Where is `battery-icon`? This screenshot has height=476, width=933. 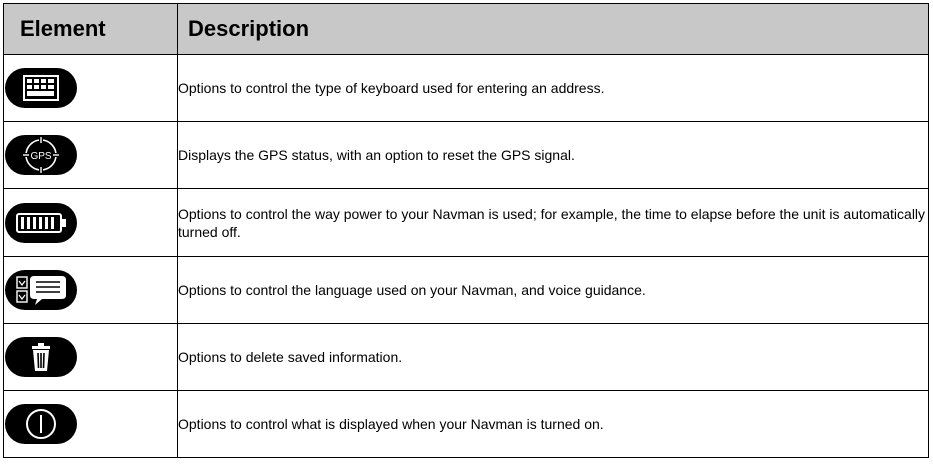 battery-icon is located at coordinates (41, 222).